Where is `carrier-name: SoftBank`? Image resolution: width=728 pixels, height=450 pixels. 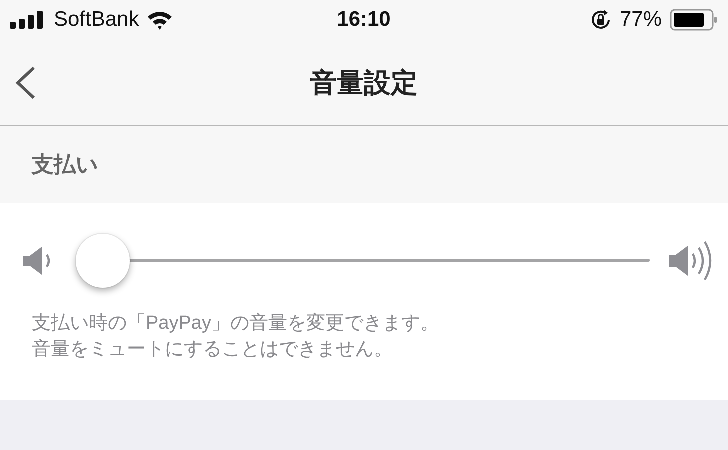 carrier-name: SoftBank is located at coordinates (97, 20).